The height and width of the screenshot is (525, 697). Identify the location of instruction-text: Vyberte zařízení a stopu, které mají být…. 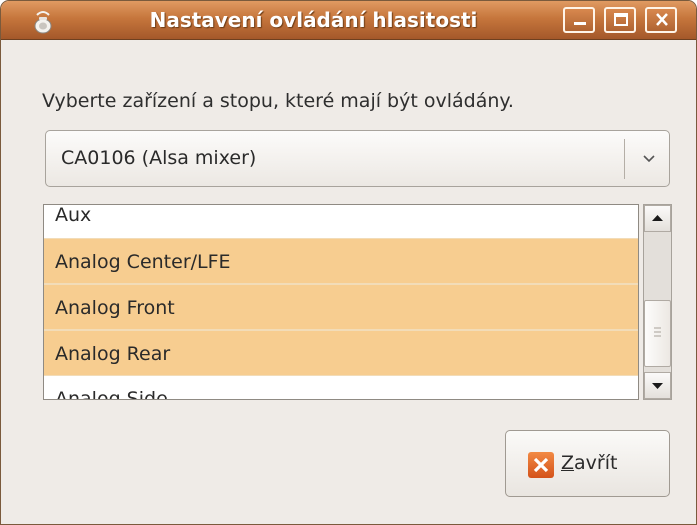
(278, 101).